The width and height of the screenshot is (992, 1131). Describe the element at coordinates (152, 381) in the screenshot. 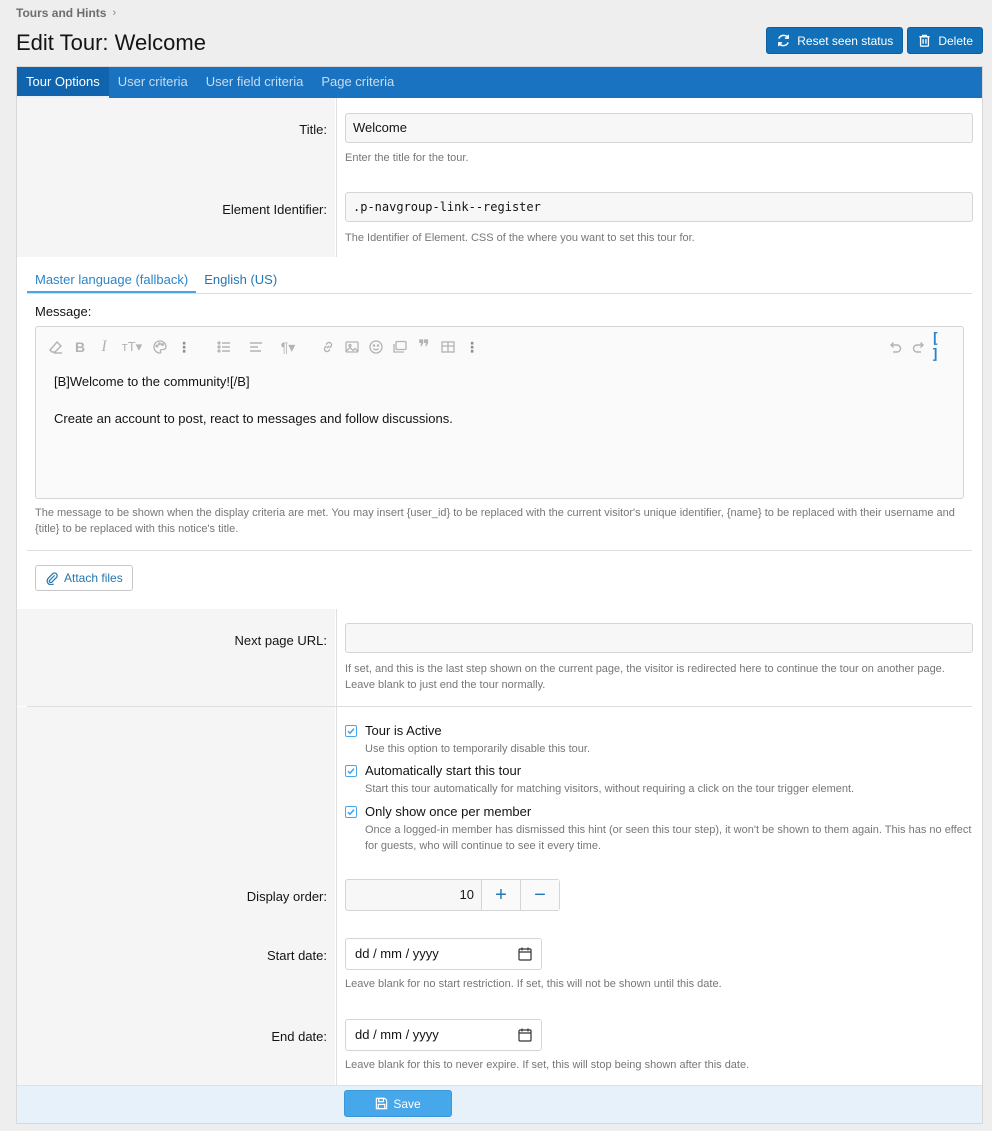

I see `message-line: [B]Welcome to the community![/B]` at that location.